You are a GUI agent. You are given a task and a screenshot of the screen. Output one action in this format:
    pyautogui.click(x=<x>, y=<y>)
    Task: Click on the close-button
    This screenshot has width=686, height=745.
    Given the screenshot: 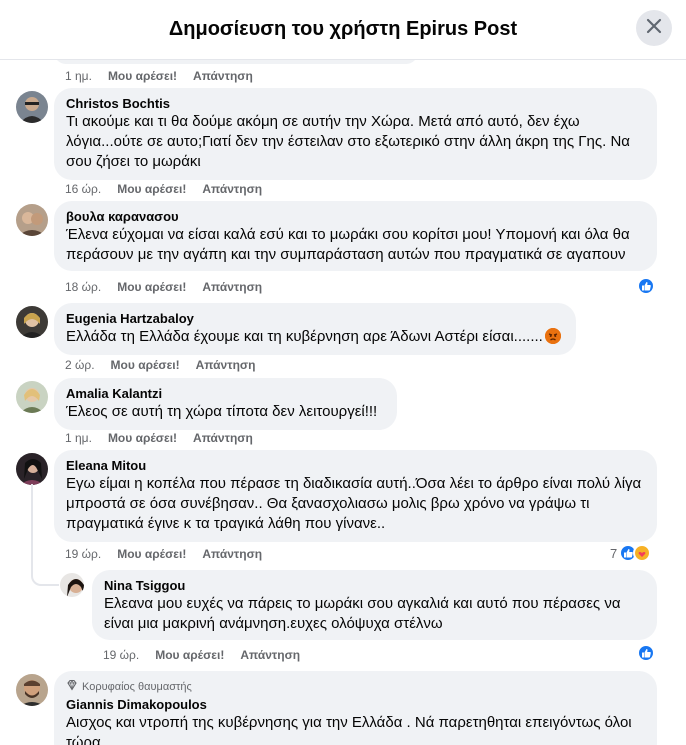 What is the action you would take?
    pyautogui.click(x=654, y=28)
    